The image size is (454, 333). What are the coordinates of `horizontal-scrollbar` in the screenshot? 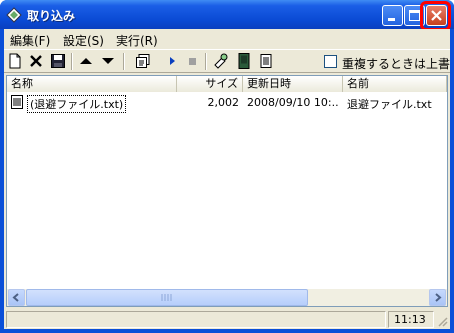 It's located at (227, 297).